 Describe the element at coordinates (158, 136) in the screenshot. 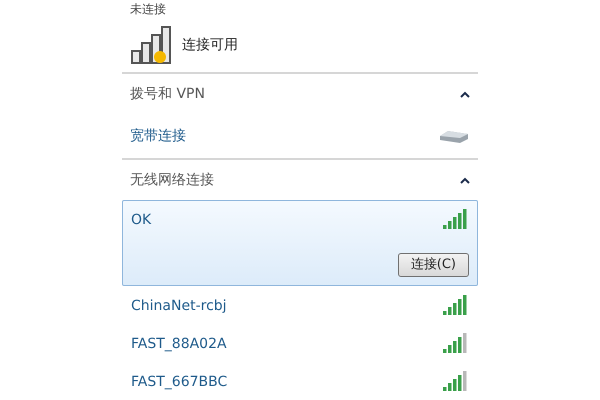

I see `connection-name: 宽带连接` at that location.